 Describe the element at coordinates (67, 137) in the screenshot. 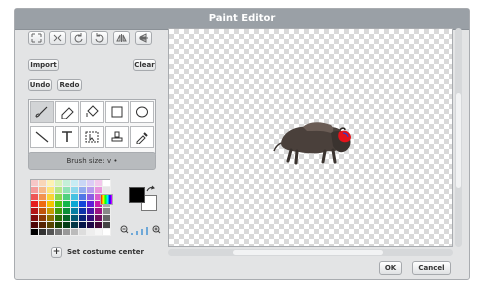

I see `text-tool` at that location.